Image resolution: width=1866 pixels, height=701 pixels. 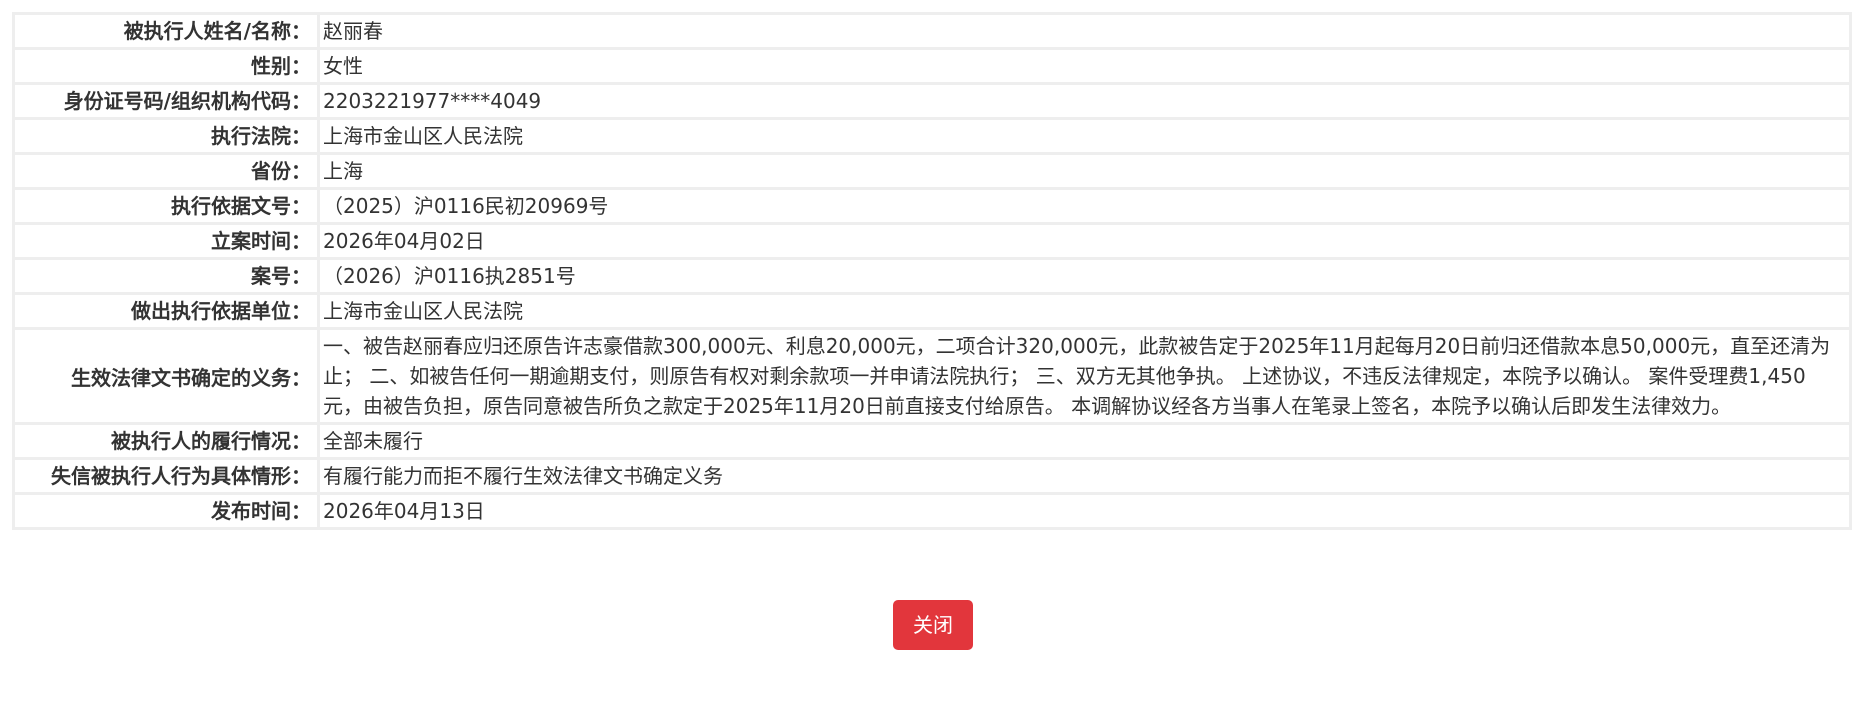 What do you see at coordinates (1084, 31) in the screenshot?
I see `value-name: 赵丽春` at bounding box center [1084, 31].